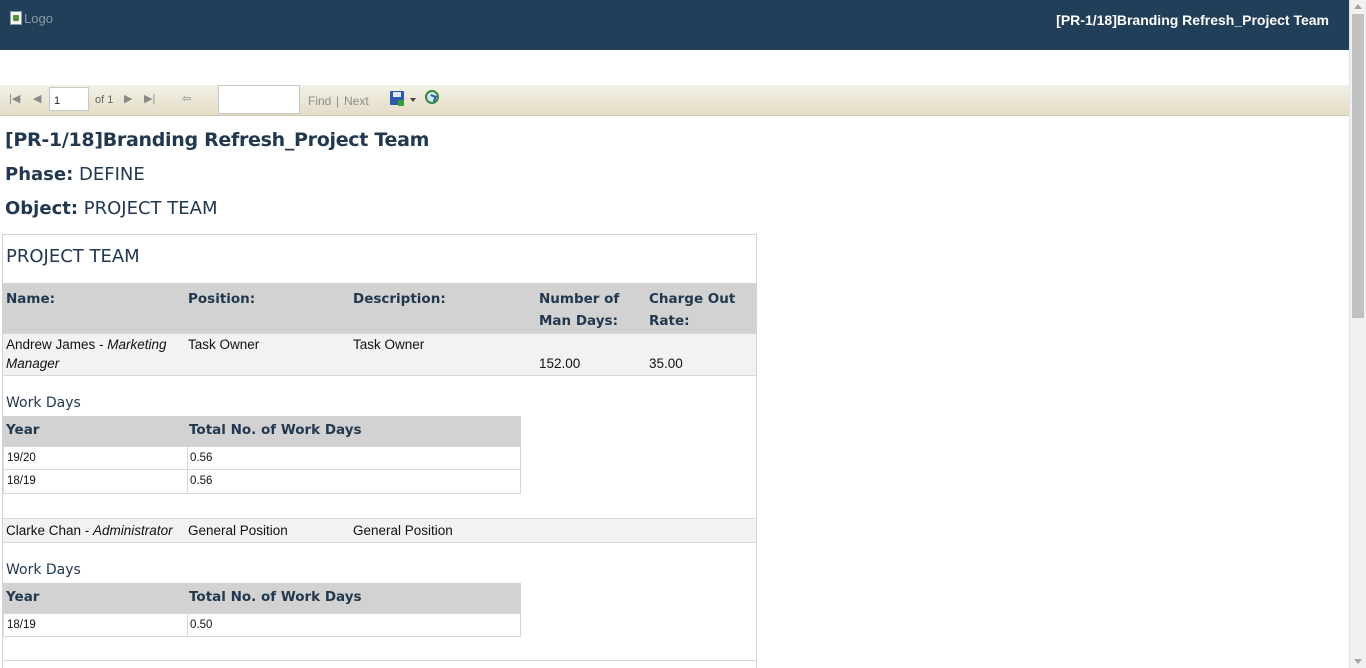  What do you see at coordinates (37, 99) in the screenshot?
I see `previous-page-icon: ◀` at bounding box center [37, 99].